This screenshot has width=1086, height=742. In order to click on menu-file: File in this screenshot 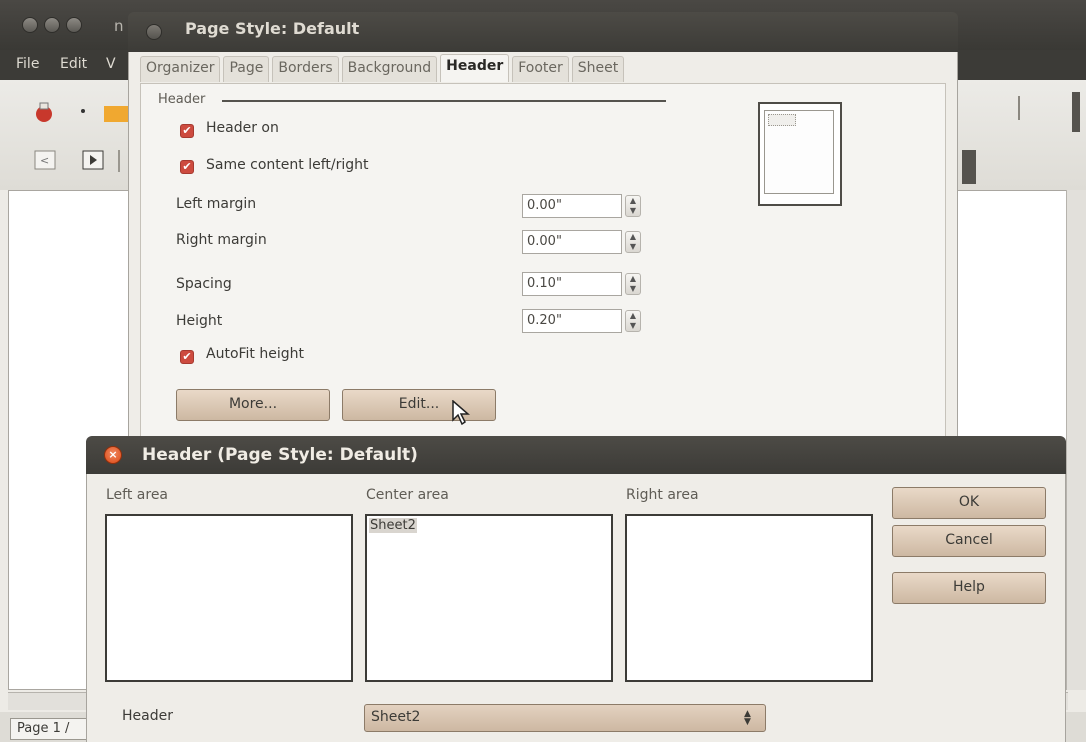, I will do `click(27, 64)`.